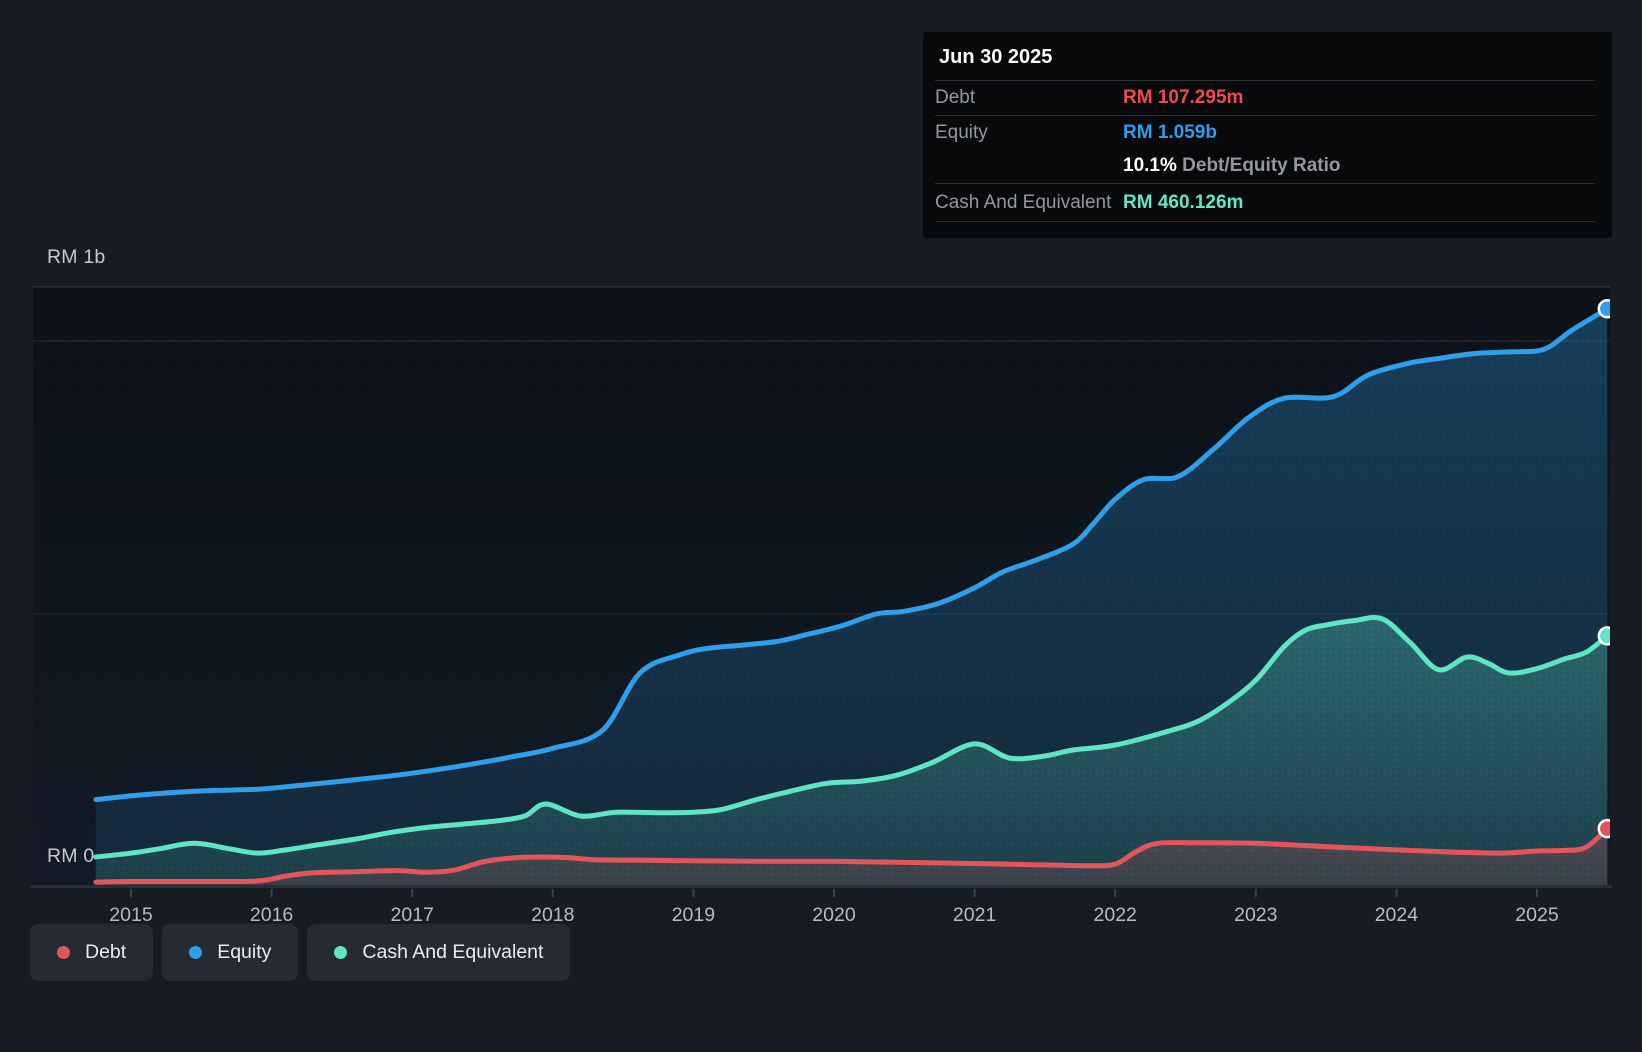  What do you see at coordinates (1183, 202) in the screenshot?
I see `tooltip-value: RM 460.126m` at bounding box center [1183, 202].